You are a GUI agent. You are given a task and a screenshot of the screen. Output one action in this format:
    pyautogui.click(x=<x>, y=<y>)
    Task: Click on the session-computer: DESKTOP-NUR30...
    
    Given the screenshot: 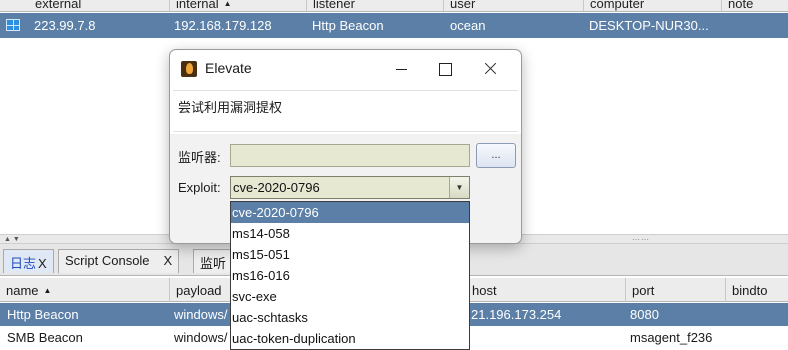 What is the action you would take?
    pyautogui.click(x=649, y=25)
    